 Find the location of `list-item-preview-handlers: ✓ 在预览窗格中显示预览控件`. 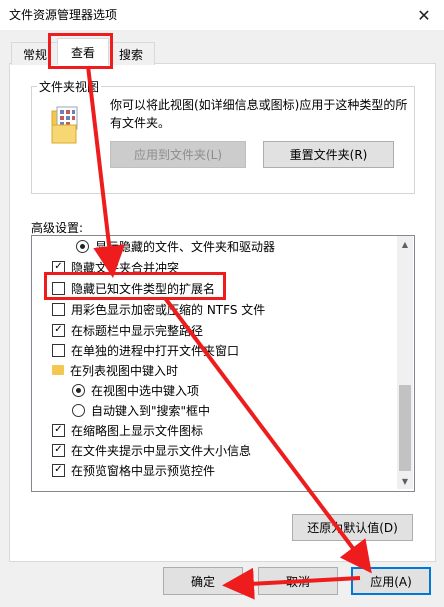

list-item-preview-handlers: ✓ 在预览窗格中显示预览控件 is located at coordinates (133, 470).